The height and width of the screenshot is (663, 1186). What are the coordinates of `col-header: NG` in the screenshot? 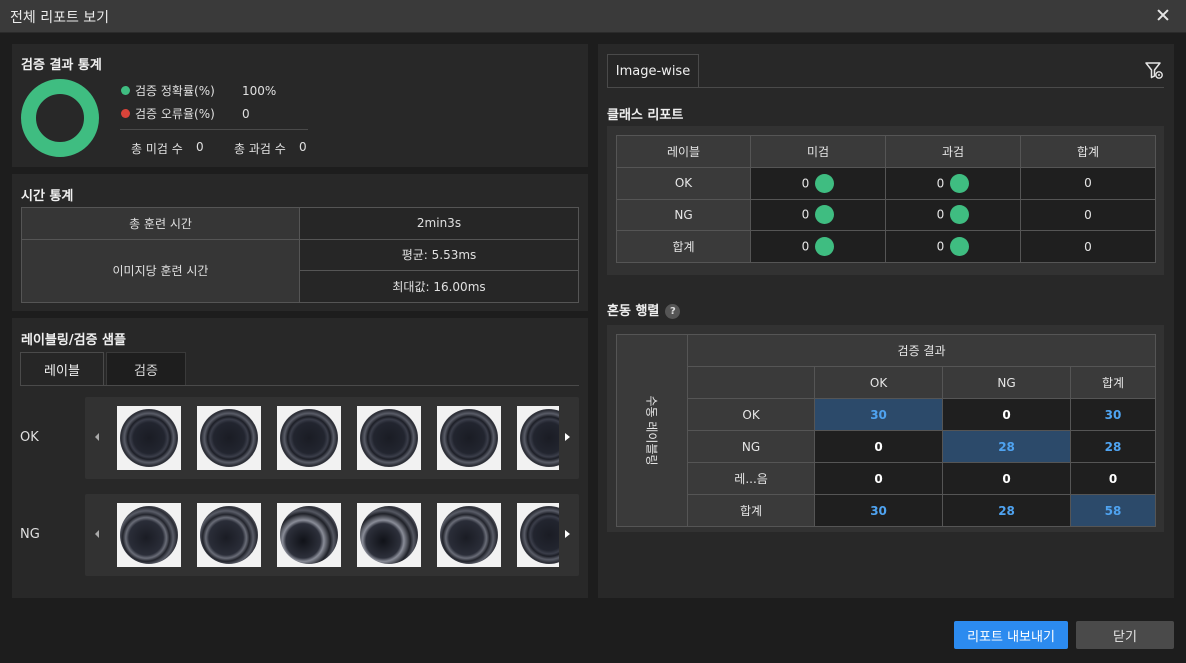 It's located at (1007, 382).